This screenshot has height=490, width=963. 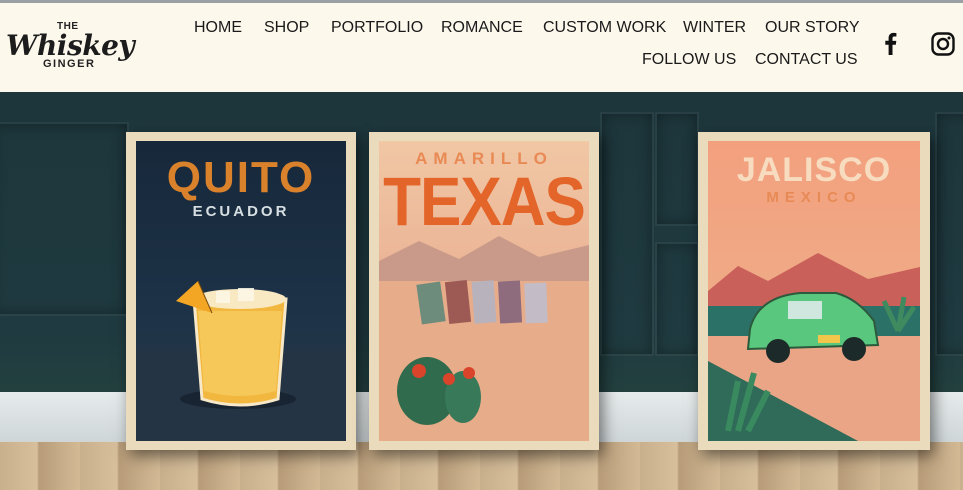 What do you see at coordinates (377, 28) in the screenshot?
I see `nav-portfolio: PORTFOLIO` at bounding box center [377, 28].